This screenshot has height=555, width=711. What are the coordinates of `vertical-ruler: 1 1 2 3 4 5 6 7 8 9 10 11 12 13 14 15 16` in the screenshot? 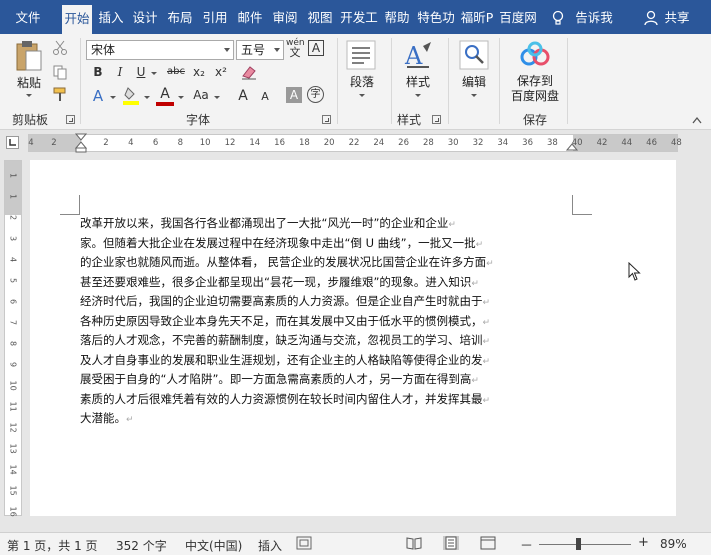 It's located at (13, 338).